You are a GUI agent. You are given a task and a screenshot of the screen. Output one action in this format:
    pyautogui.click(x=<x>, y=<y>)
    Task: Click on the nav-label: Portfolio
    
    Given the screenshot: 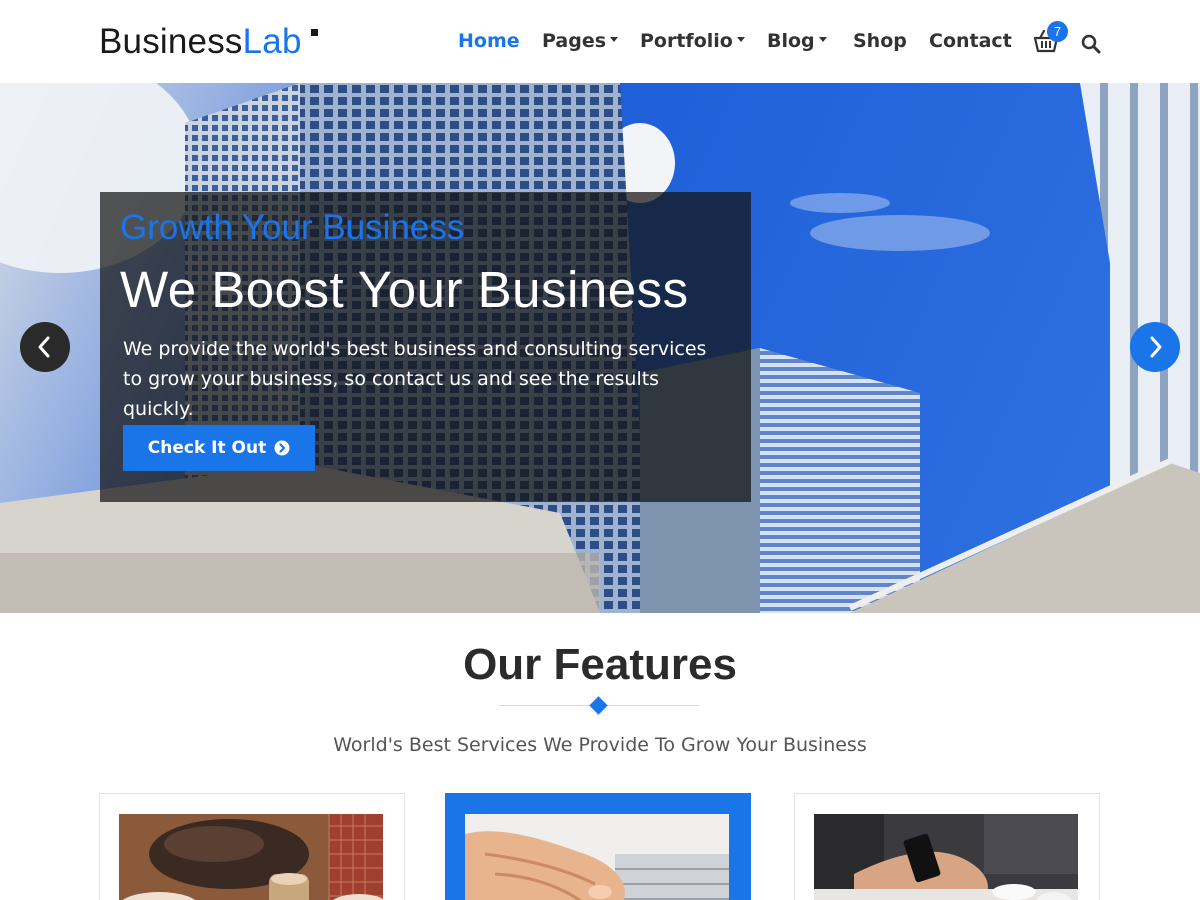 What is the action you would take?
    pyautogui.click(x=686, y=41)
    